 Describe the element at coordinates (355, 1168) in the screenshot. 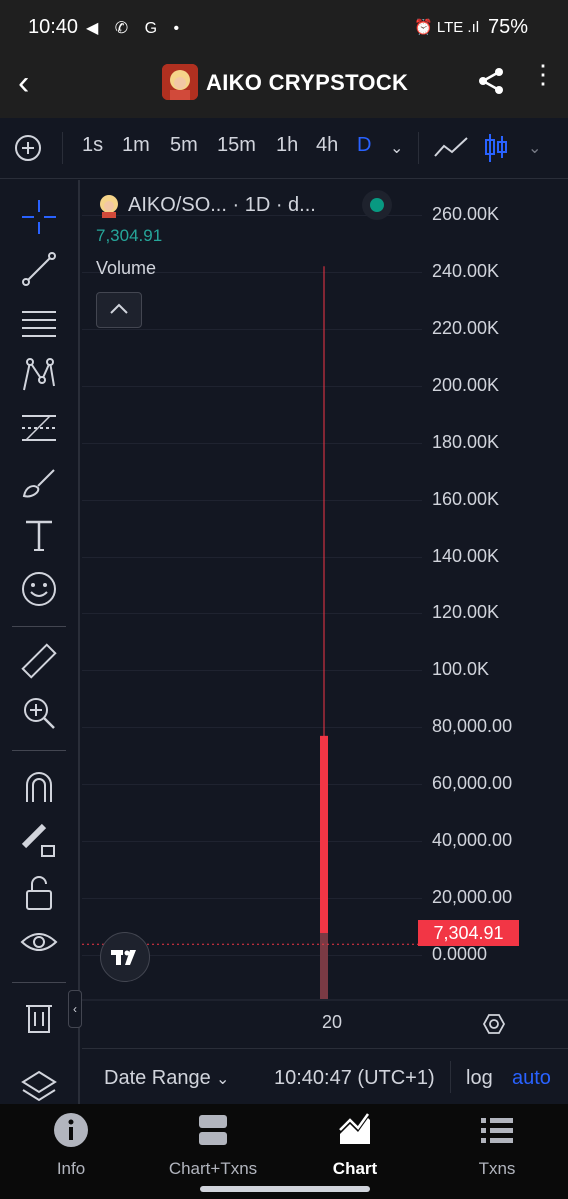

I see `nav-label: Chart` at that location.